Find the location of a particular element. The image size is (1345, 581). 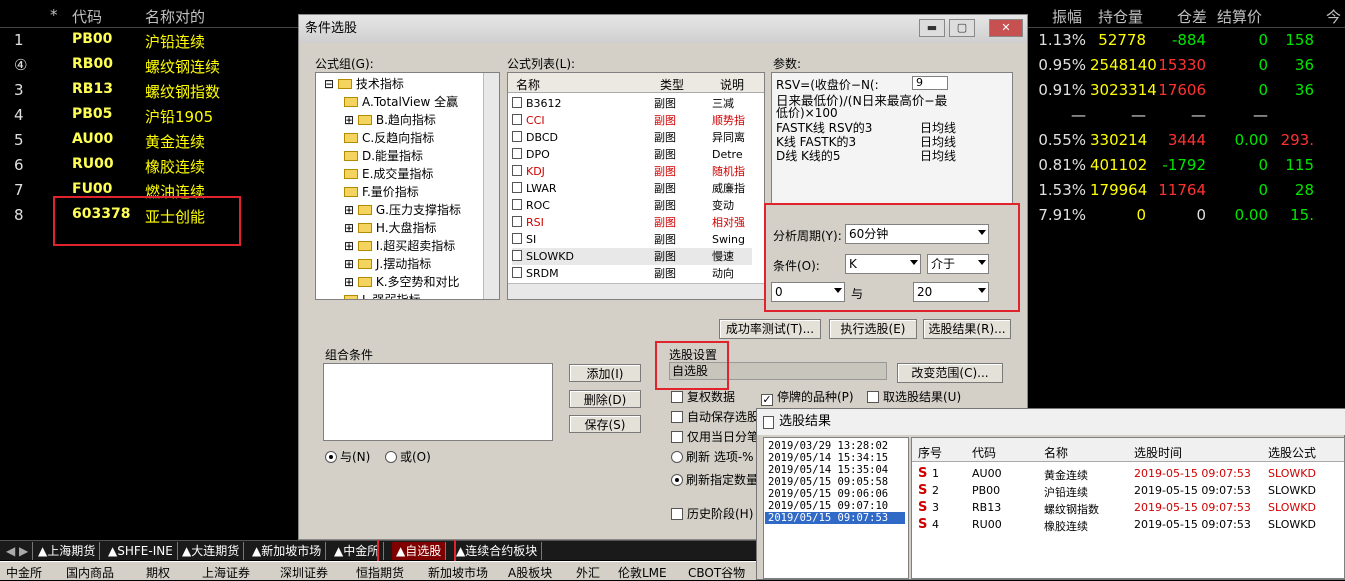

execute-select-button: 执行选股(E) is located at coordinates (873, 329).